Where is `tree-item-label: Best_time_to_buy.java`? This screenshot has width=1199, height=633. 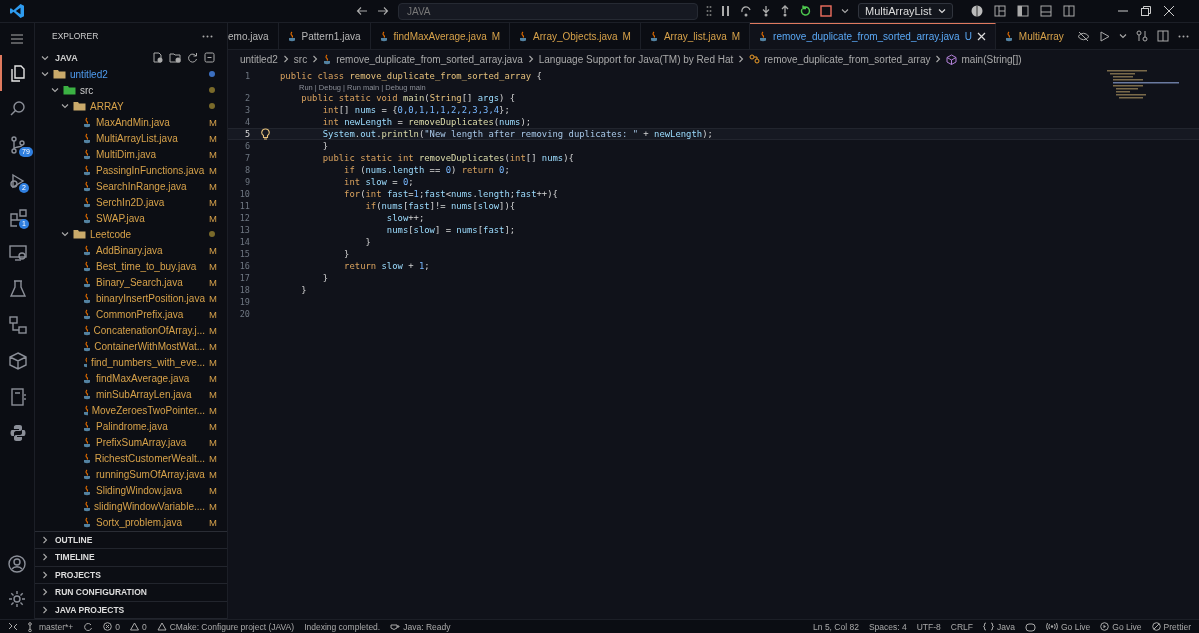 tree-item-label: Best_time_to_buy.java is located at coordinates (151, 266).